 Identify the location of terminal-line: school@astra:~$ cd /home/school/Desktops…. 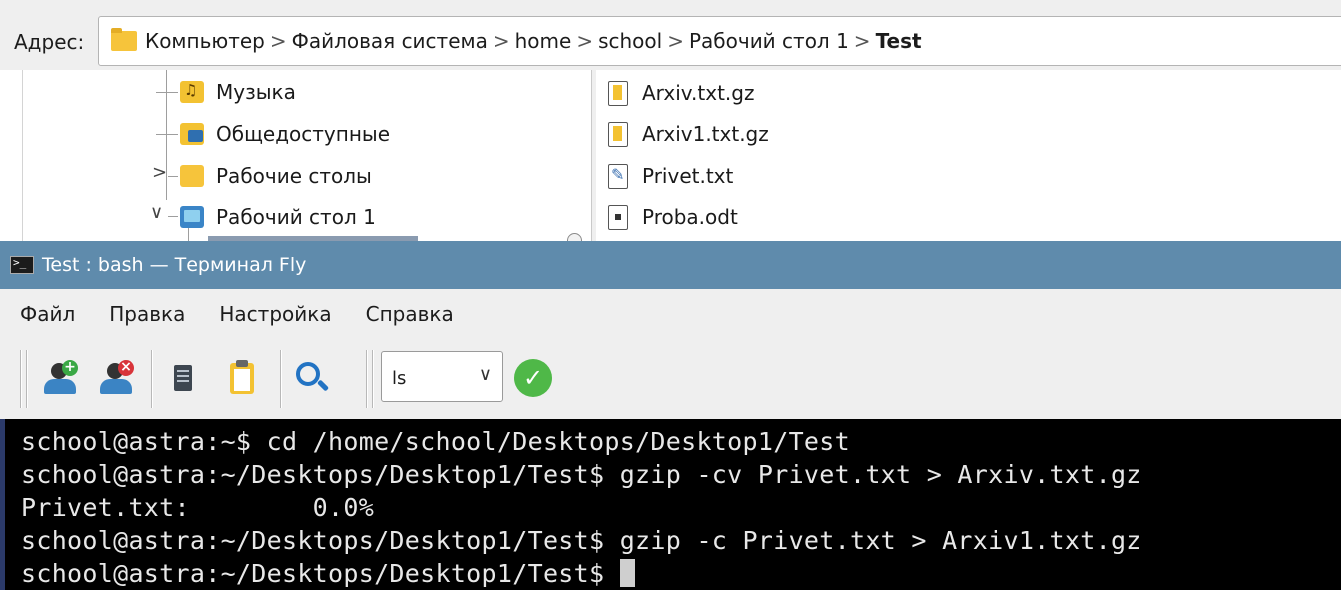
(435, 441).